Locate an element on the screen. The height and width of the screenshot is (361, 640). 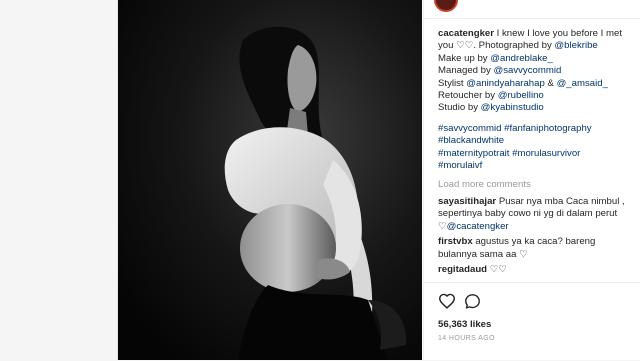
hashtag: #morulasurvivor is located at coordinates (546, 153).